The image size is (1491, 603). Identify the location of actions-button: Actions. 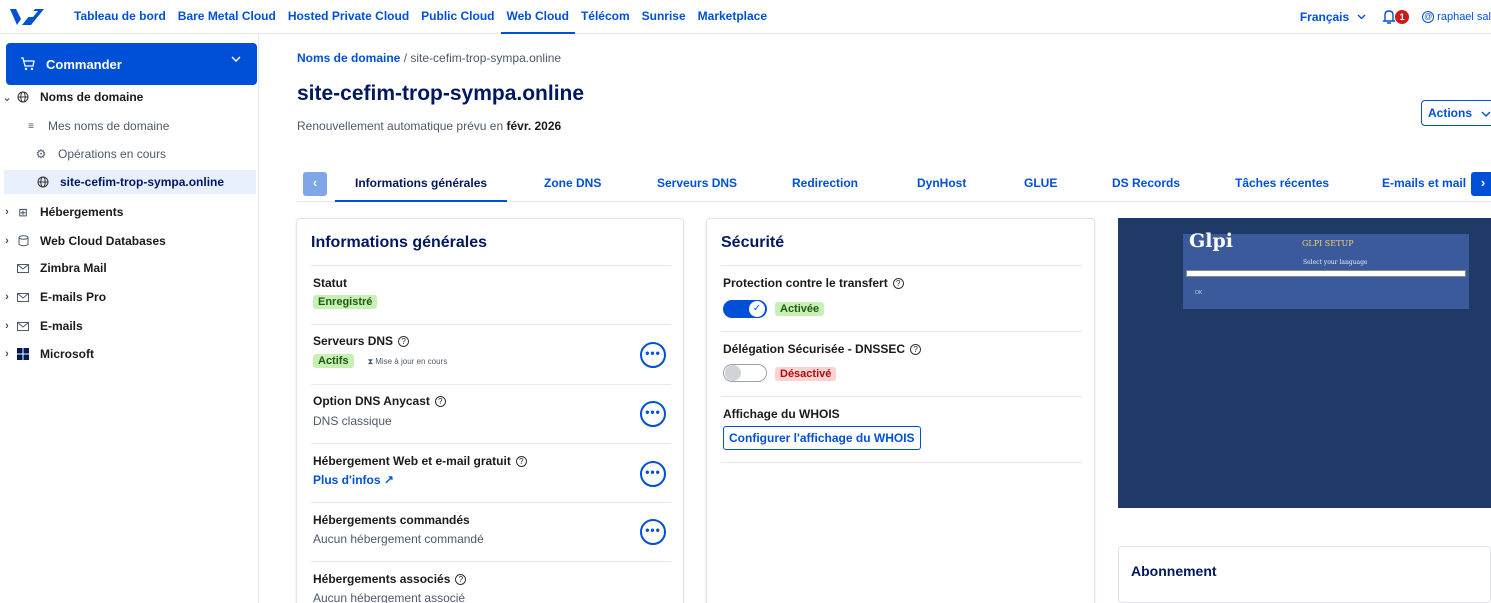
(1456, 113).